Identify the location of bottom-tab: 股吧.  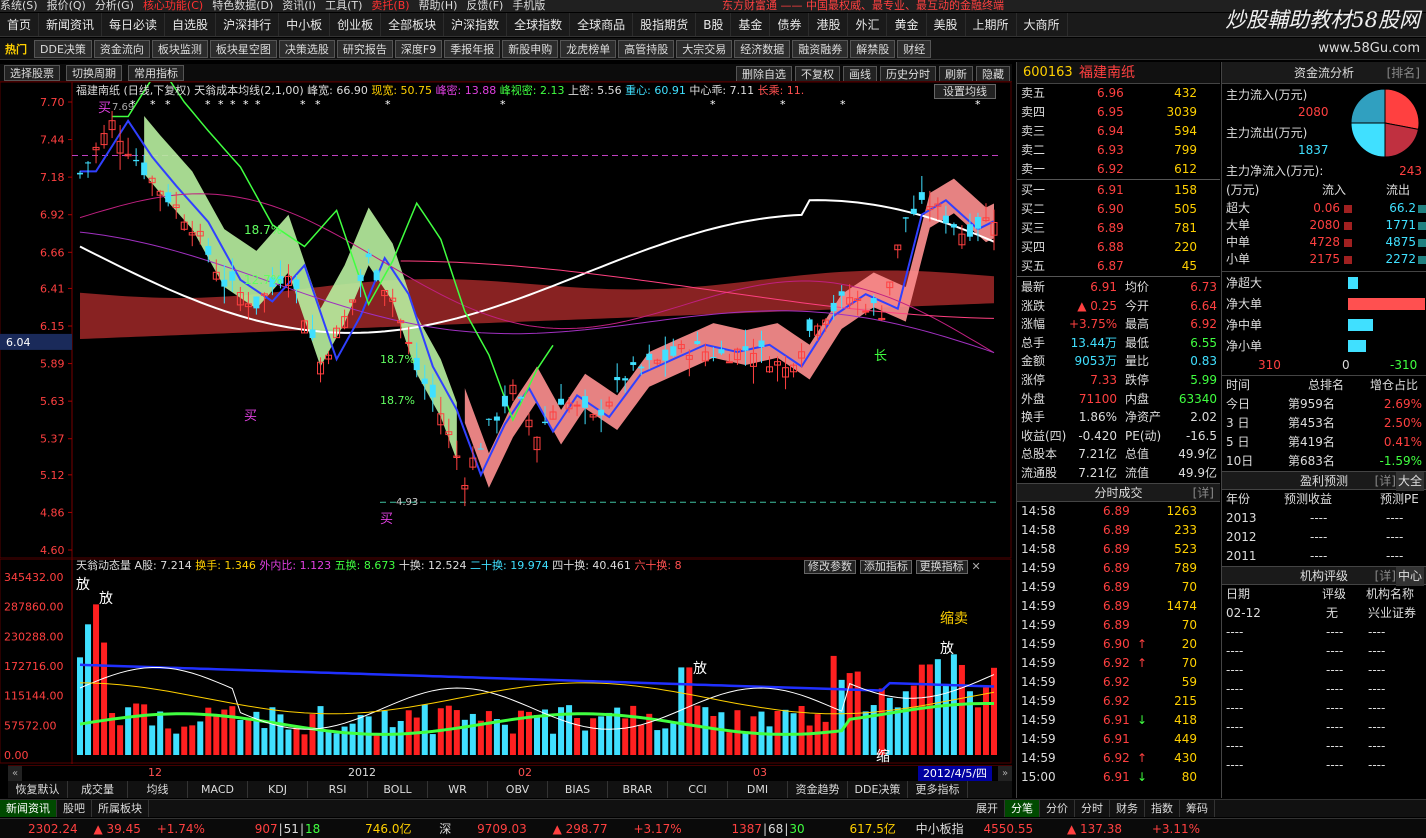
(74, 808).